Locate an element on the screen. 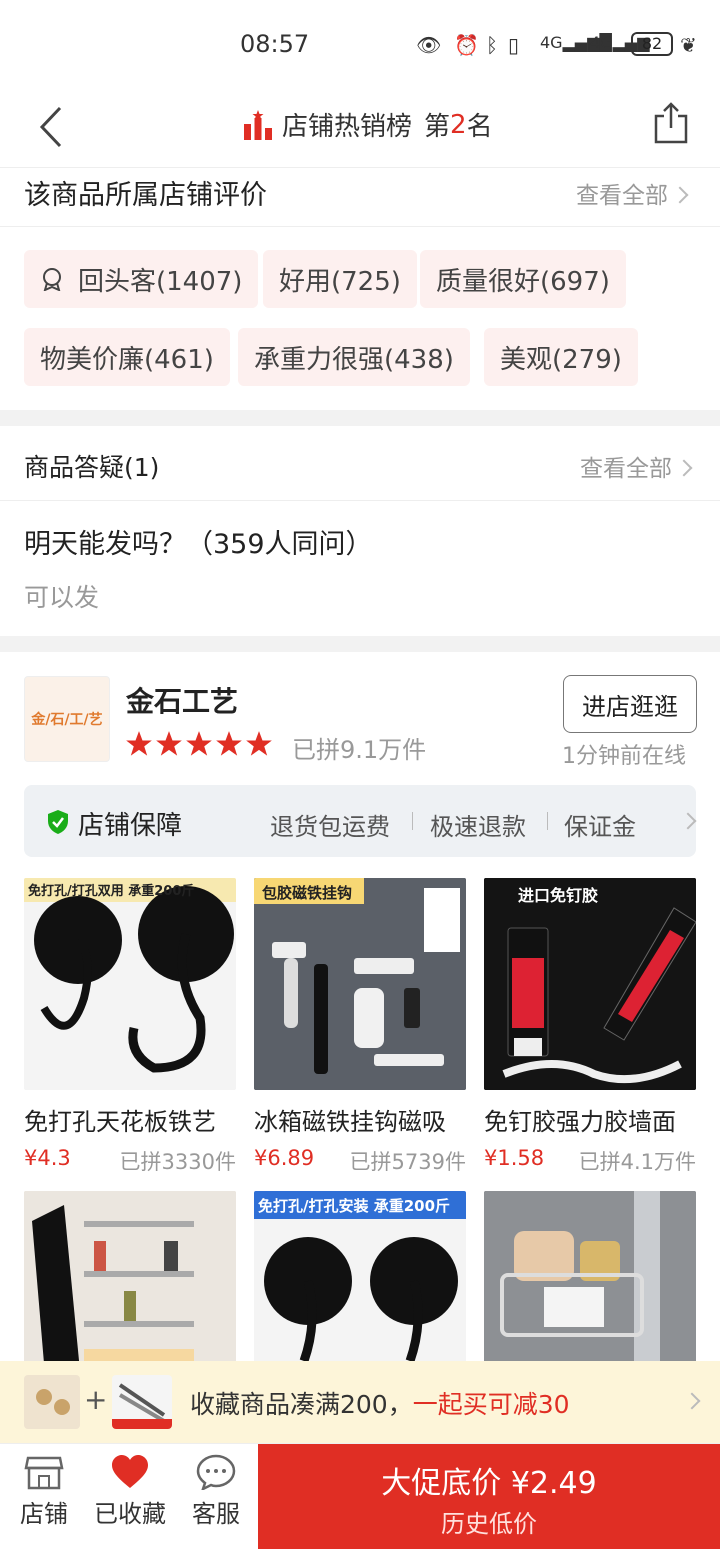 The image size is (720, 1549). guarantee-title: 店铺保障 is located at coordinates (130, 826).